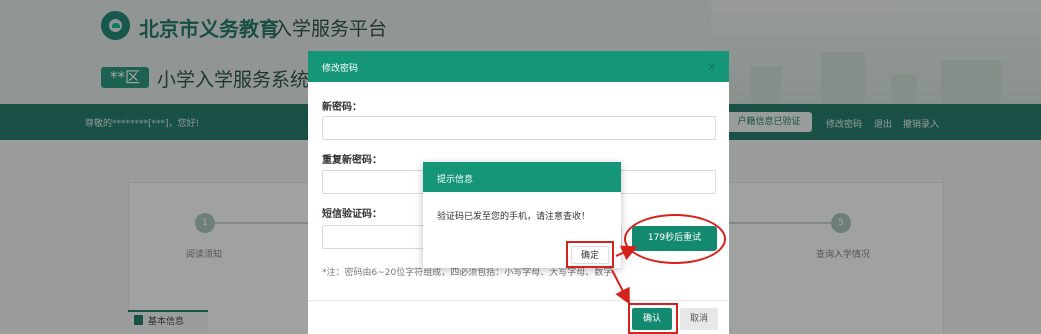 The image size is (1041, 334). I want to click on modal-title: 修改密码, so click(340, 69).